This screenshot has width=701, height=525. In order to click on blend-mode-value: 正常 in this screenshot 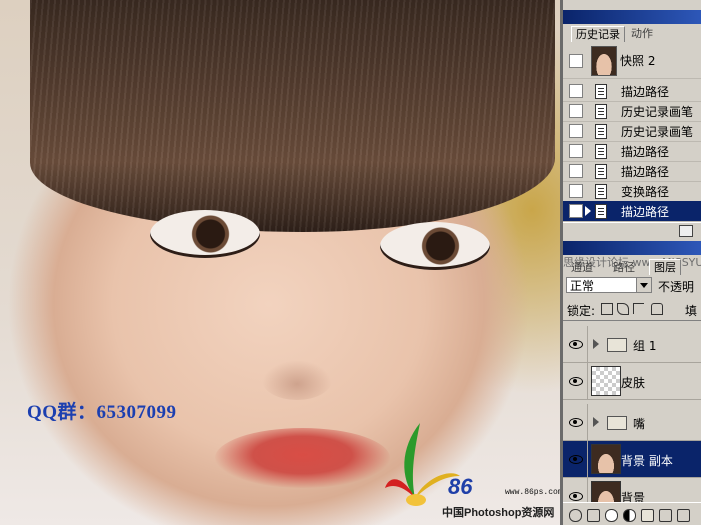, I will do `click(582, 286)`.